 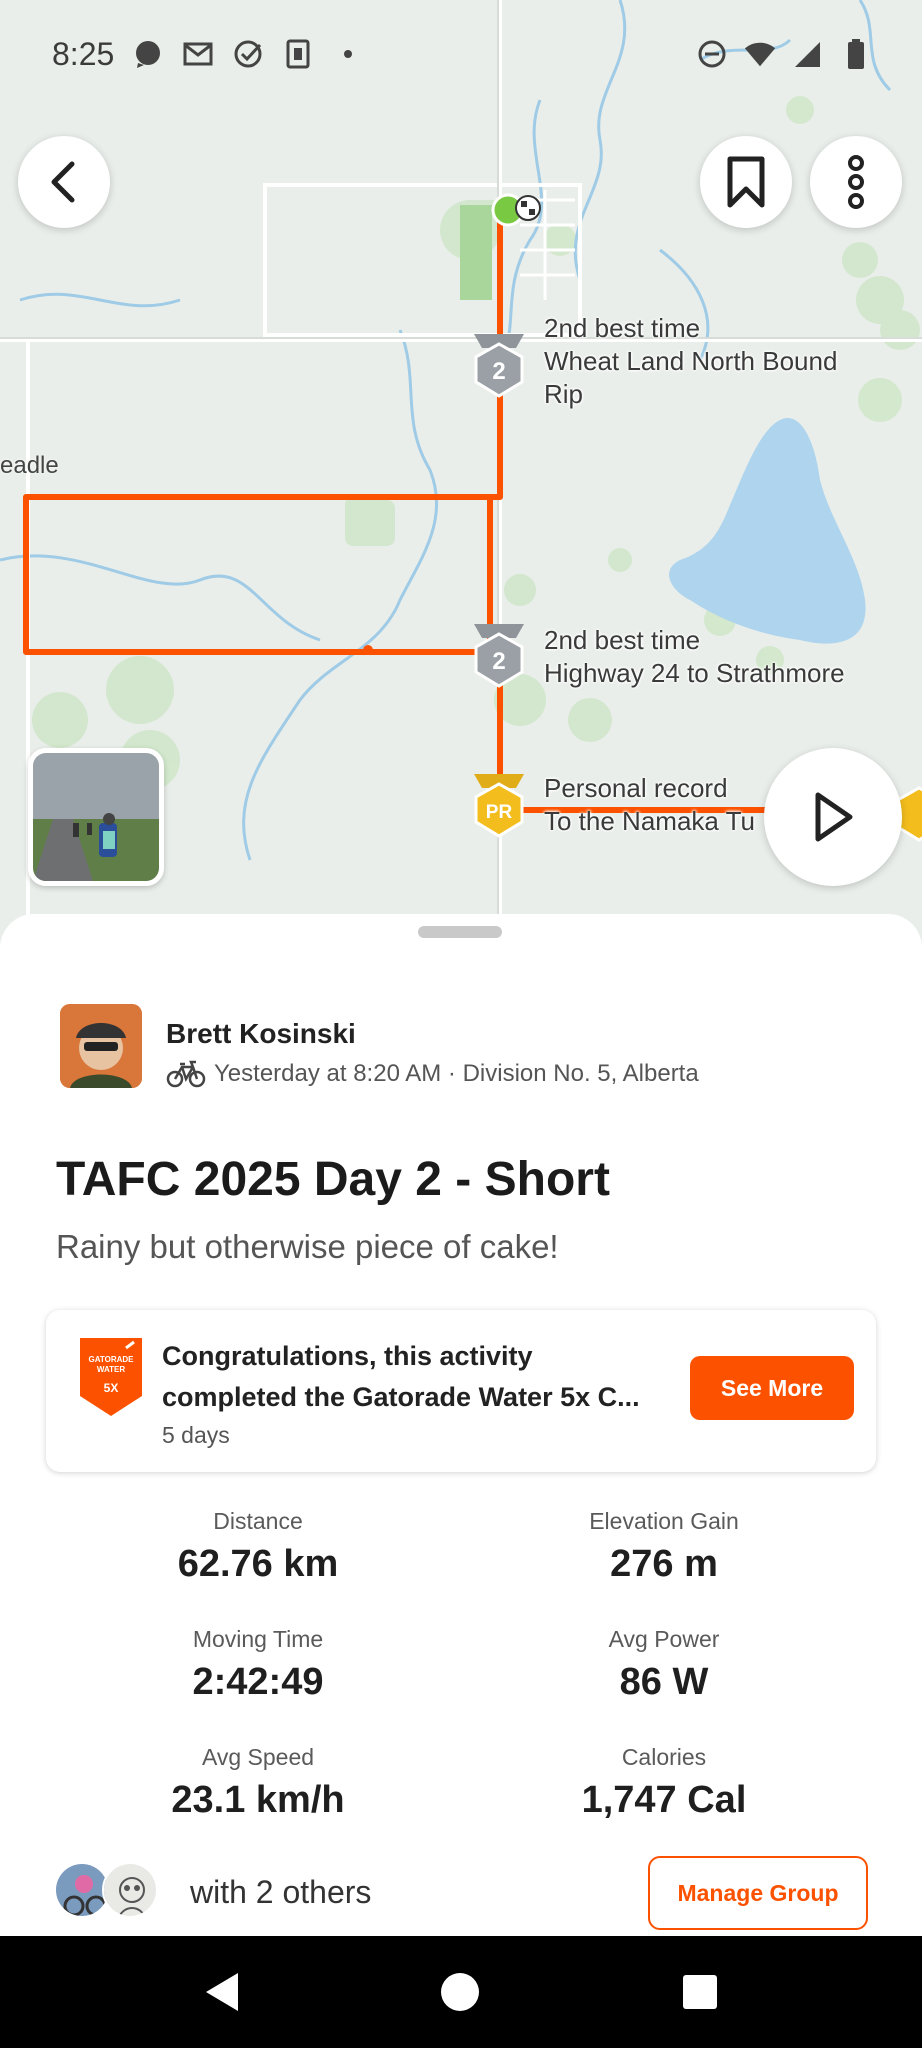 I want to click on avatar-image, so click(x=101, y=1046).